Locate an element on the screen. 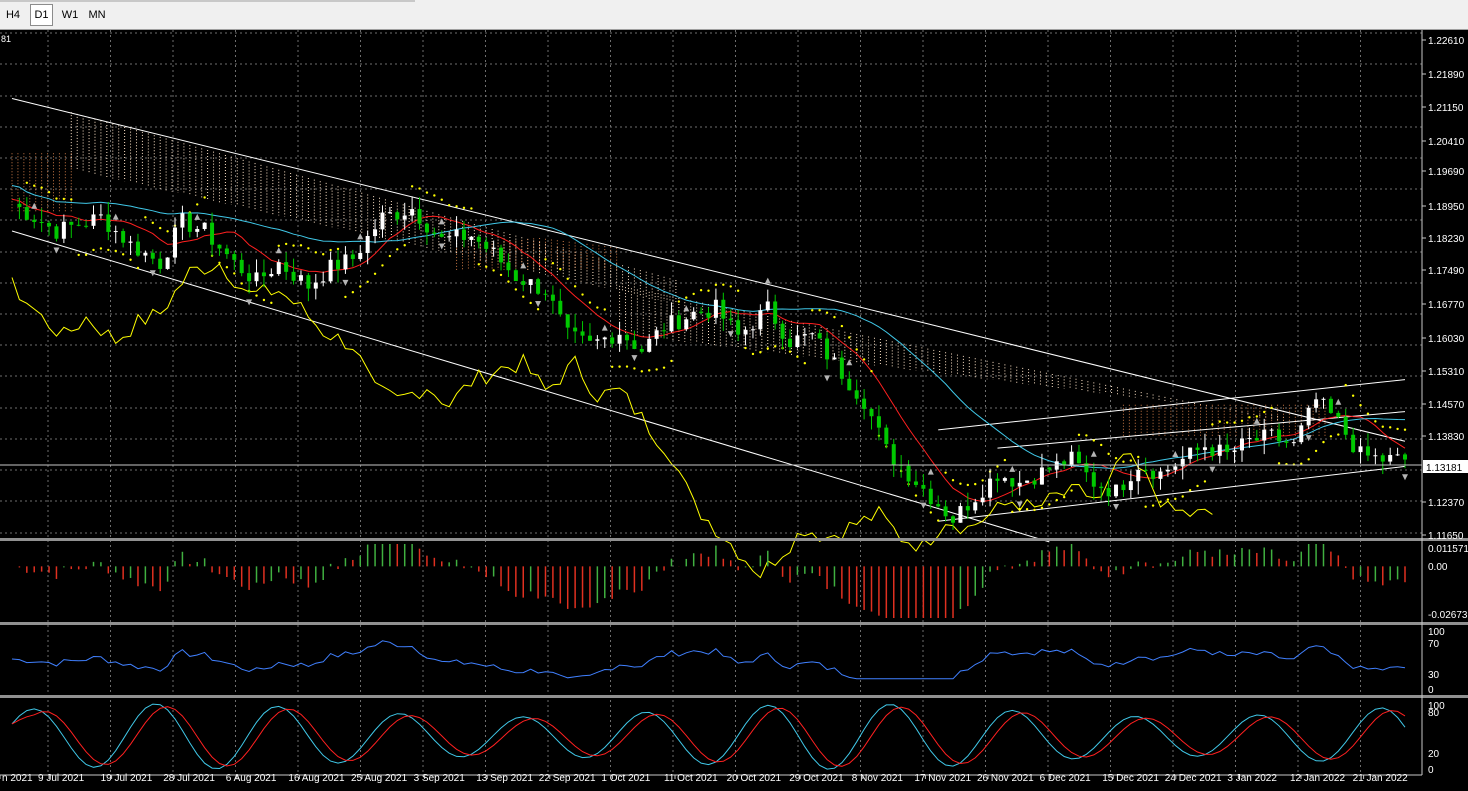 The width and height of the screenshot is (1468, 791). date-label: 1 Oct 2021 is located at coordinates (625, 778).